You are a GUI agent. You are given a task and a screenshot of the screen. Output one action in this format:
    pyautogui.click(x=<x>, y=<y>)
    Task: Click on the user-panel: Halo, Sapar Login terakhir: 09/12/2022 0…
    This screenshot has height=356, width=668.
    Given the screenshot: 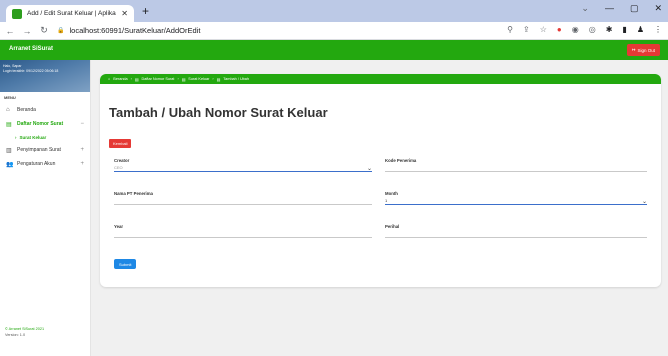 What is the action you would take?
    pyautogui.click(x=45, y=76)
    